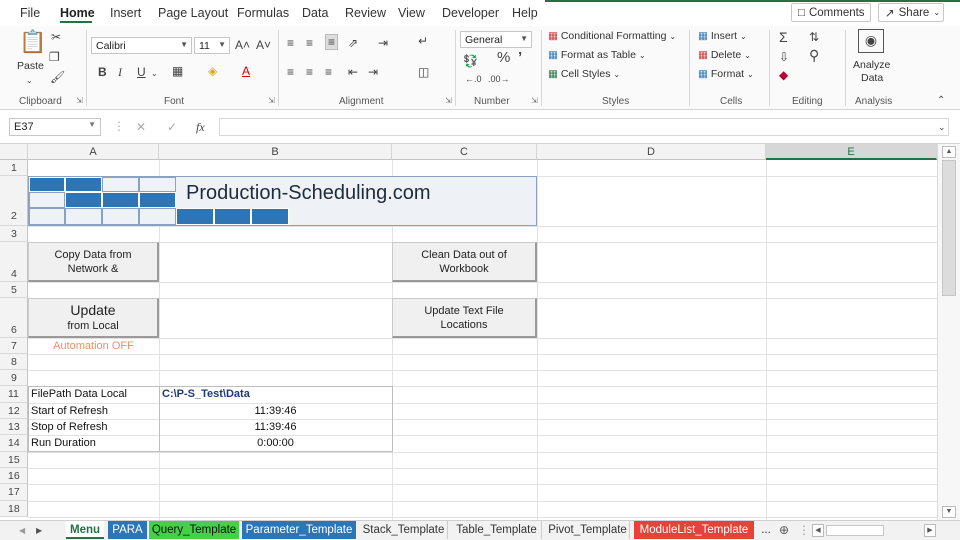 Image resolution: width=960 pixels, height=540 pixels. Describe the element at coordinates (473, 79) in the screenshot. I see `increase-decimal-icon: ←.0` at that location.